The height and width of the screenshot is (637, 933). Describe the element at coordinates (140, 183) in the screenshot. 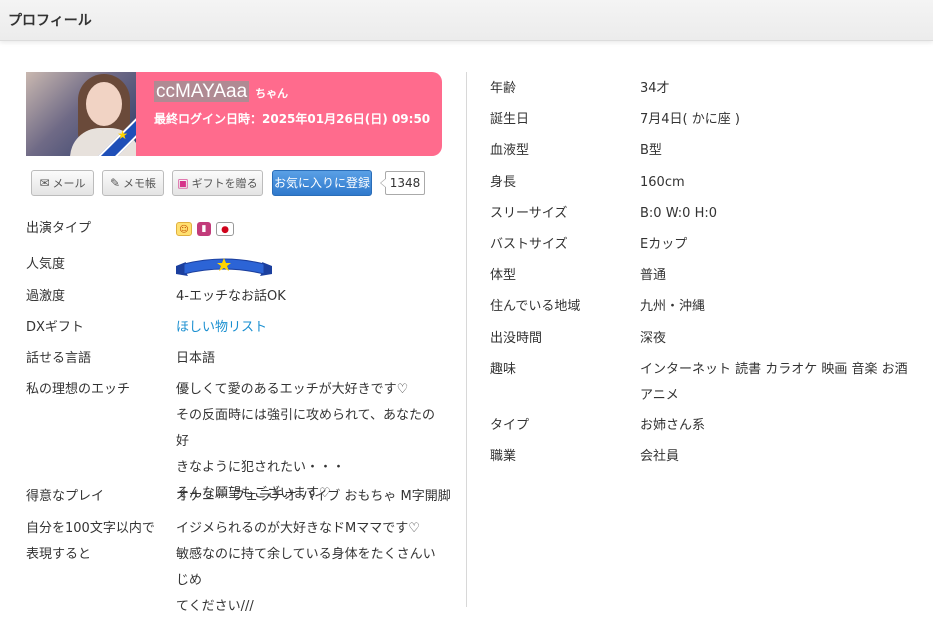

I see `memo-button-label: メモ帳` at that location.